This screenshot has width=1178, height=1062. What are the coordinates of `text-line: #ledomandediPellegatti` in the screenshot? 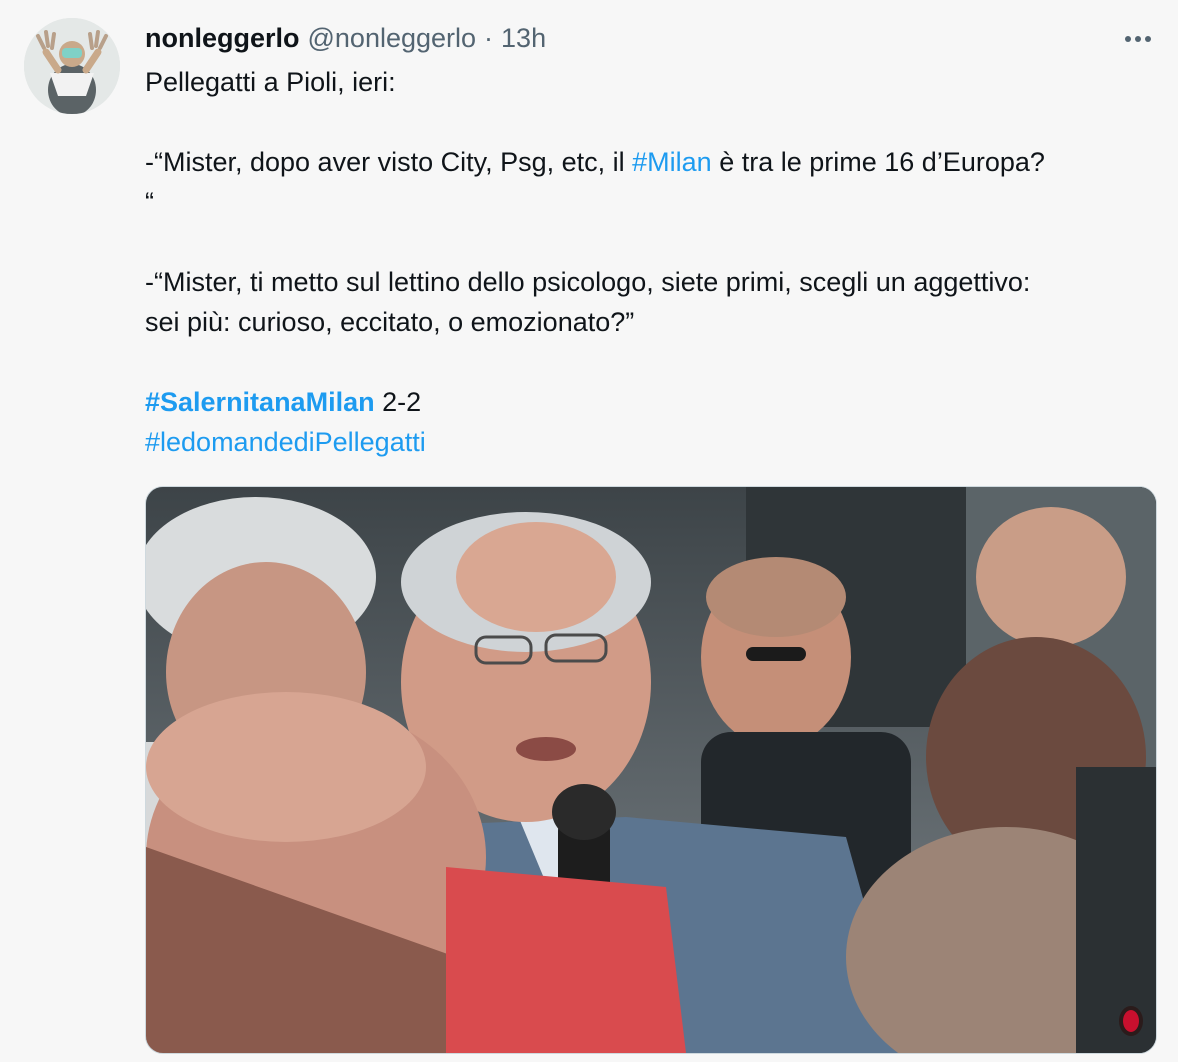 It's located at (652, 442).